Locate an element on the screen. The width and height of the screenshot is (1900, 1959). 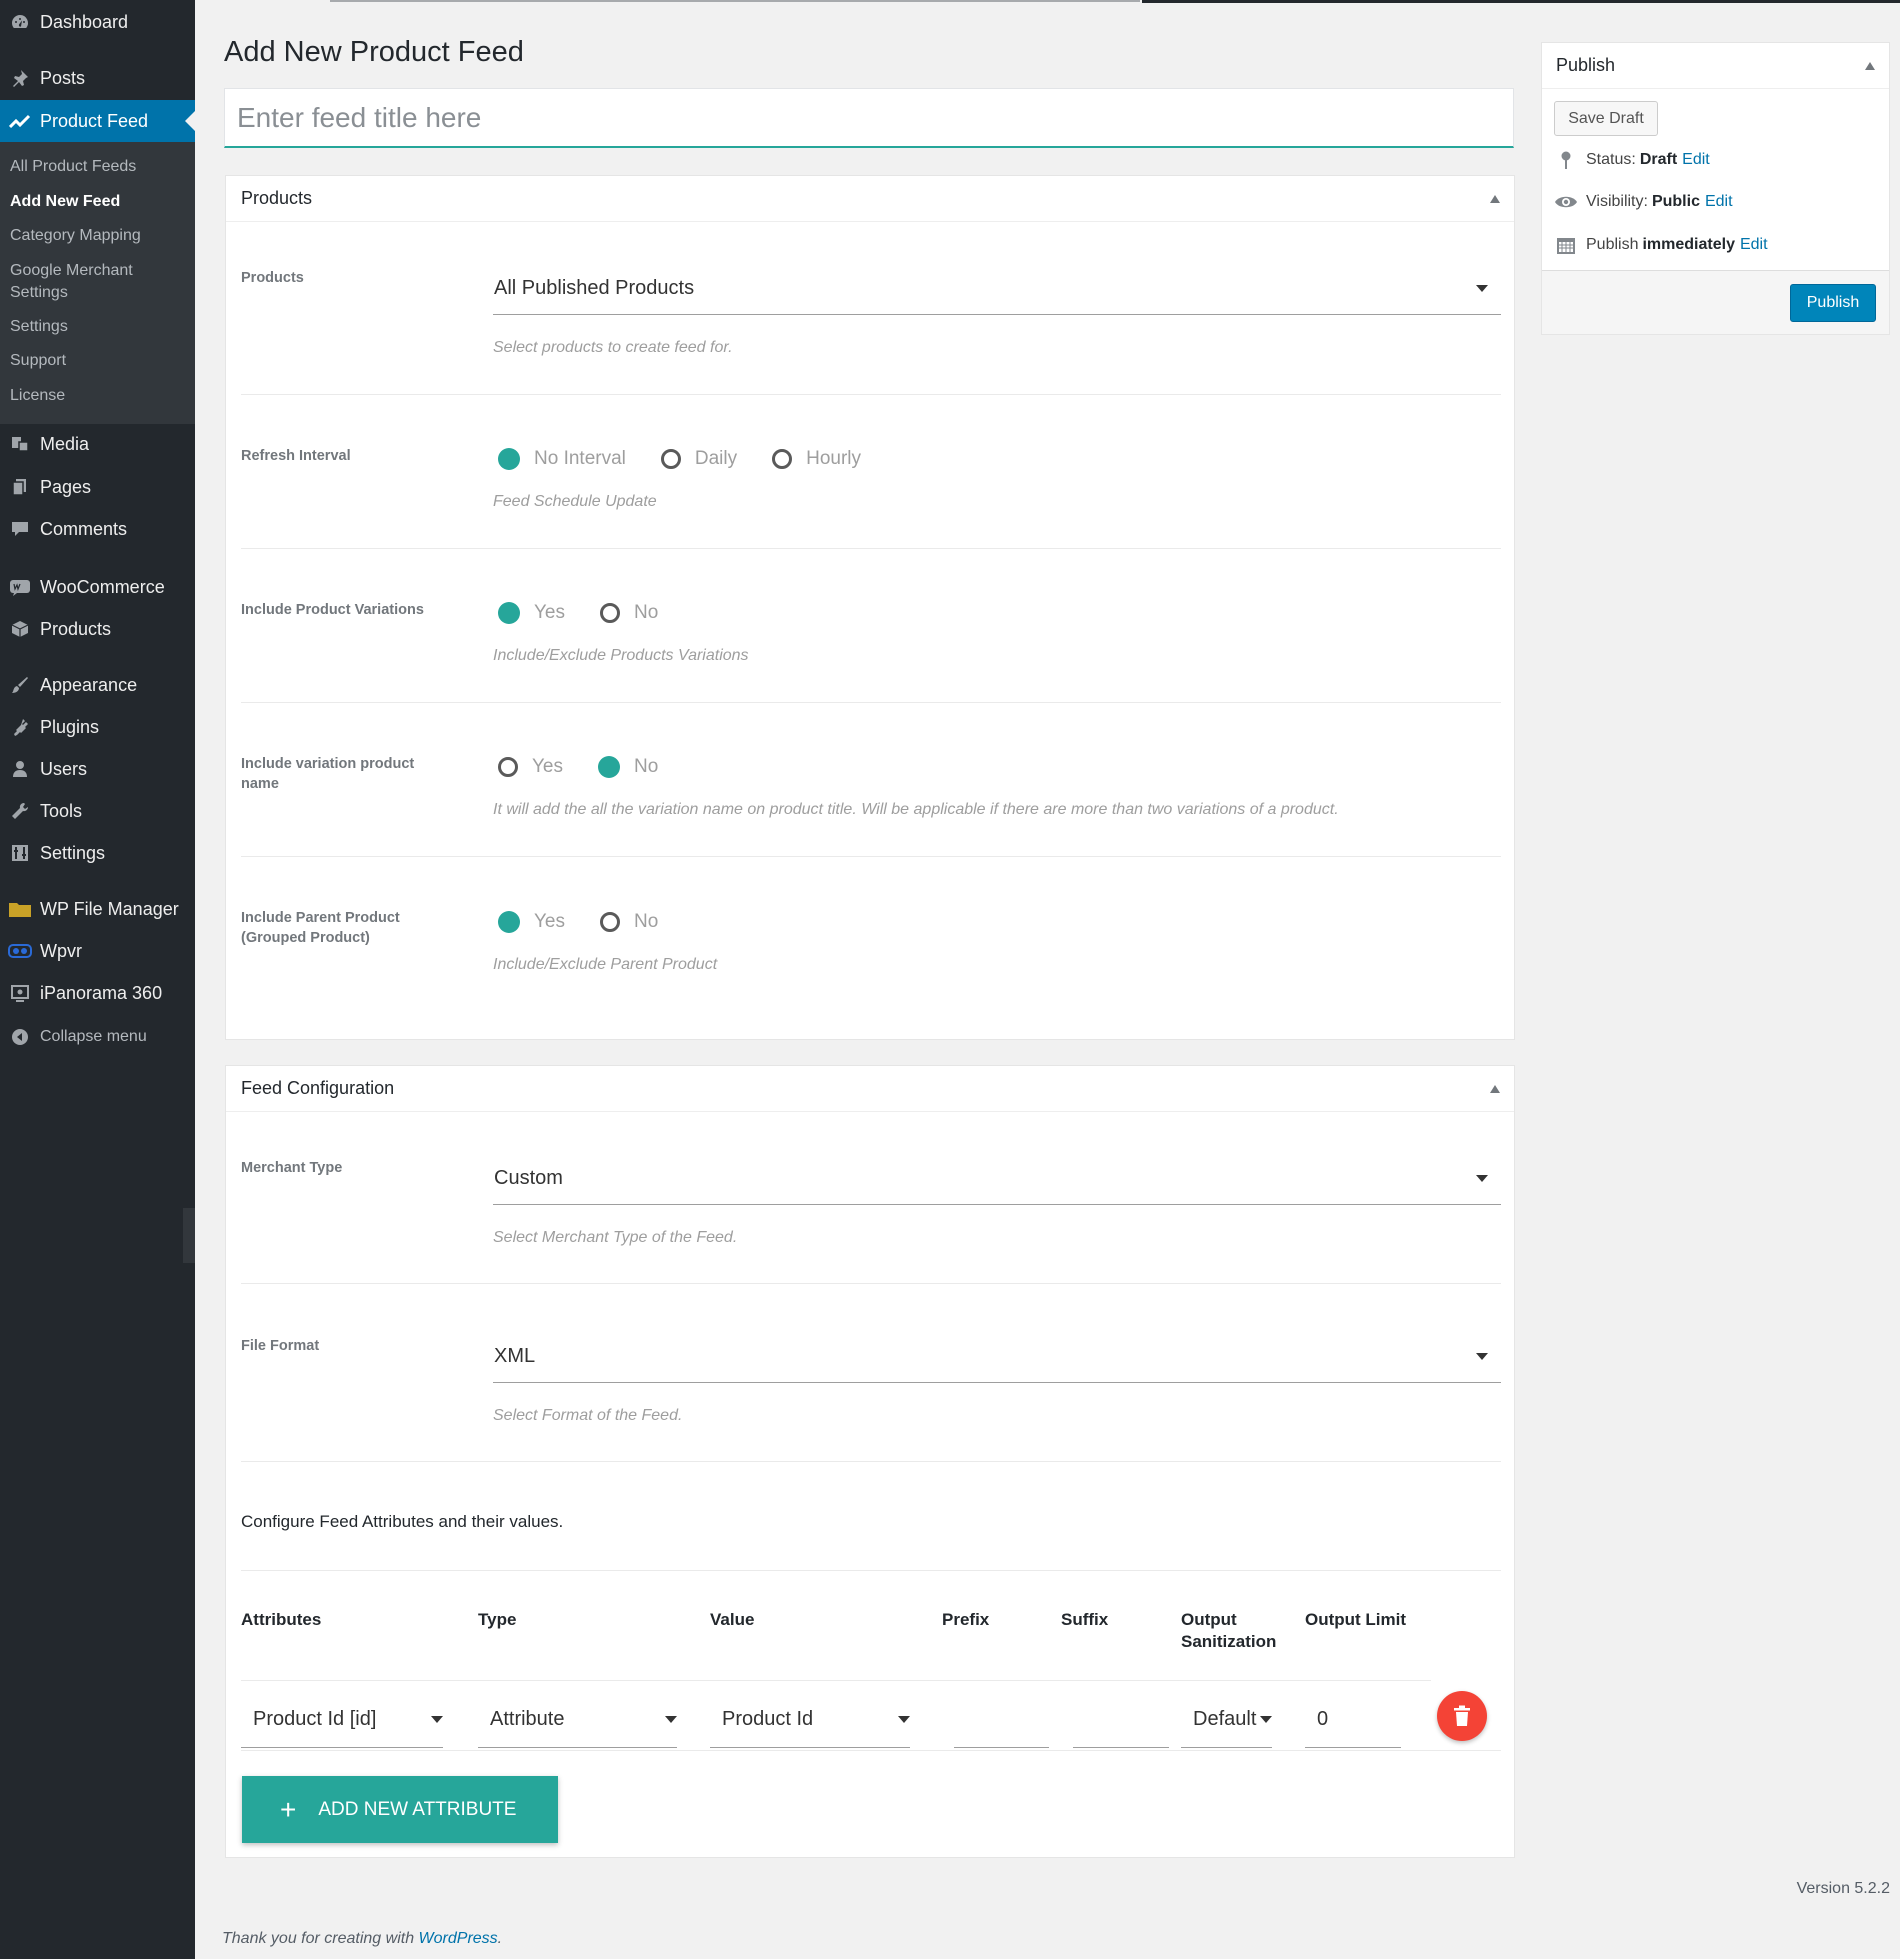
sidebar-item-ipanorama: iPanorama 360 is located at coordinates (97, 993).